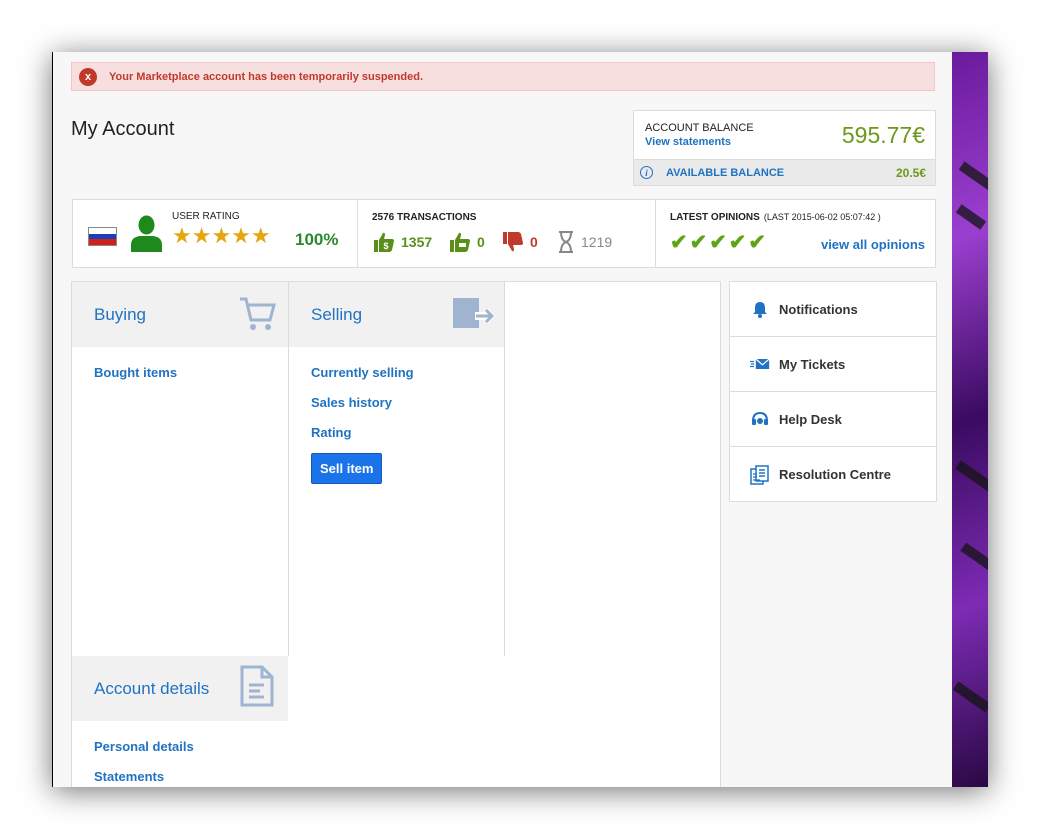 The image size is (1040, 839). Describe the element at coordinates (910, 173) in the screenshot. I see `available-balance-amount: 20.5€` at that location.